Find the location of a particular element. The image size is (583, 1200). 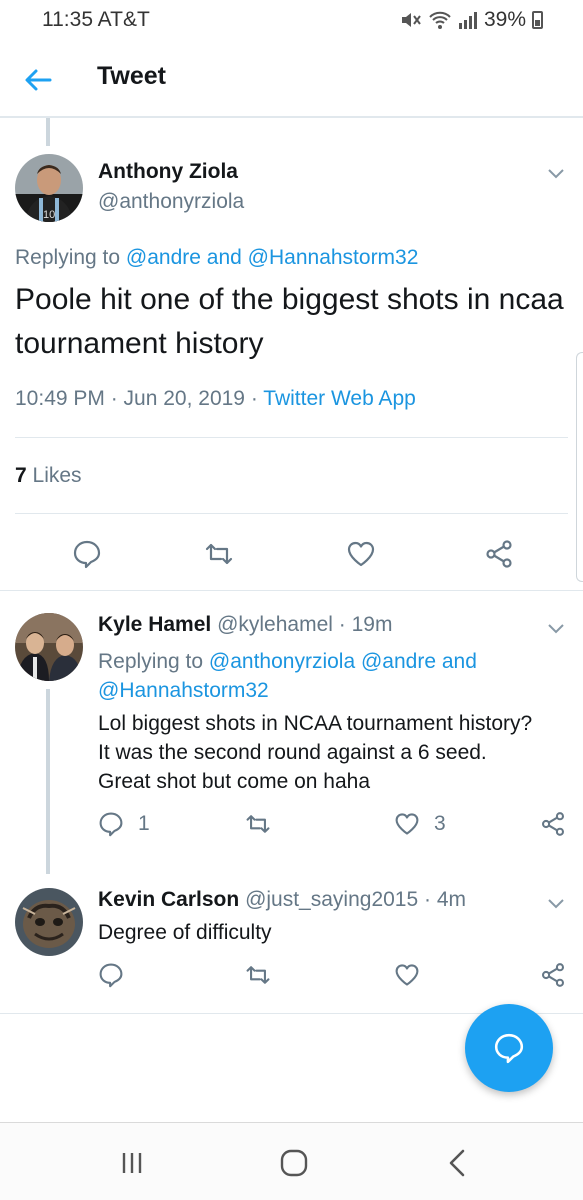

scrollbar is located at coordinates (579, 467).